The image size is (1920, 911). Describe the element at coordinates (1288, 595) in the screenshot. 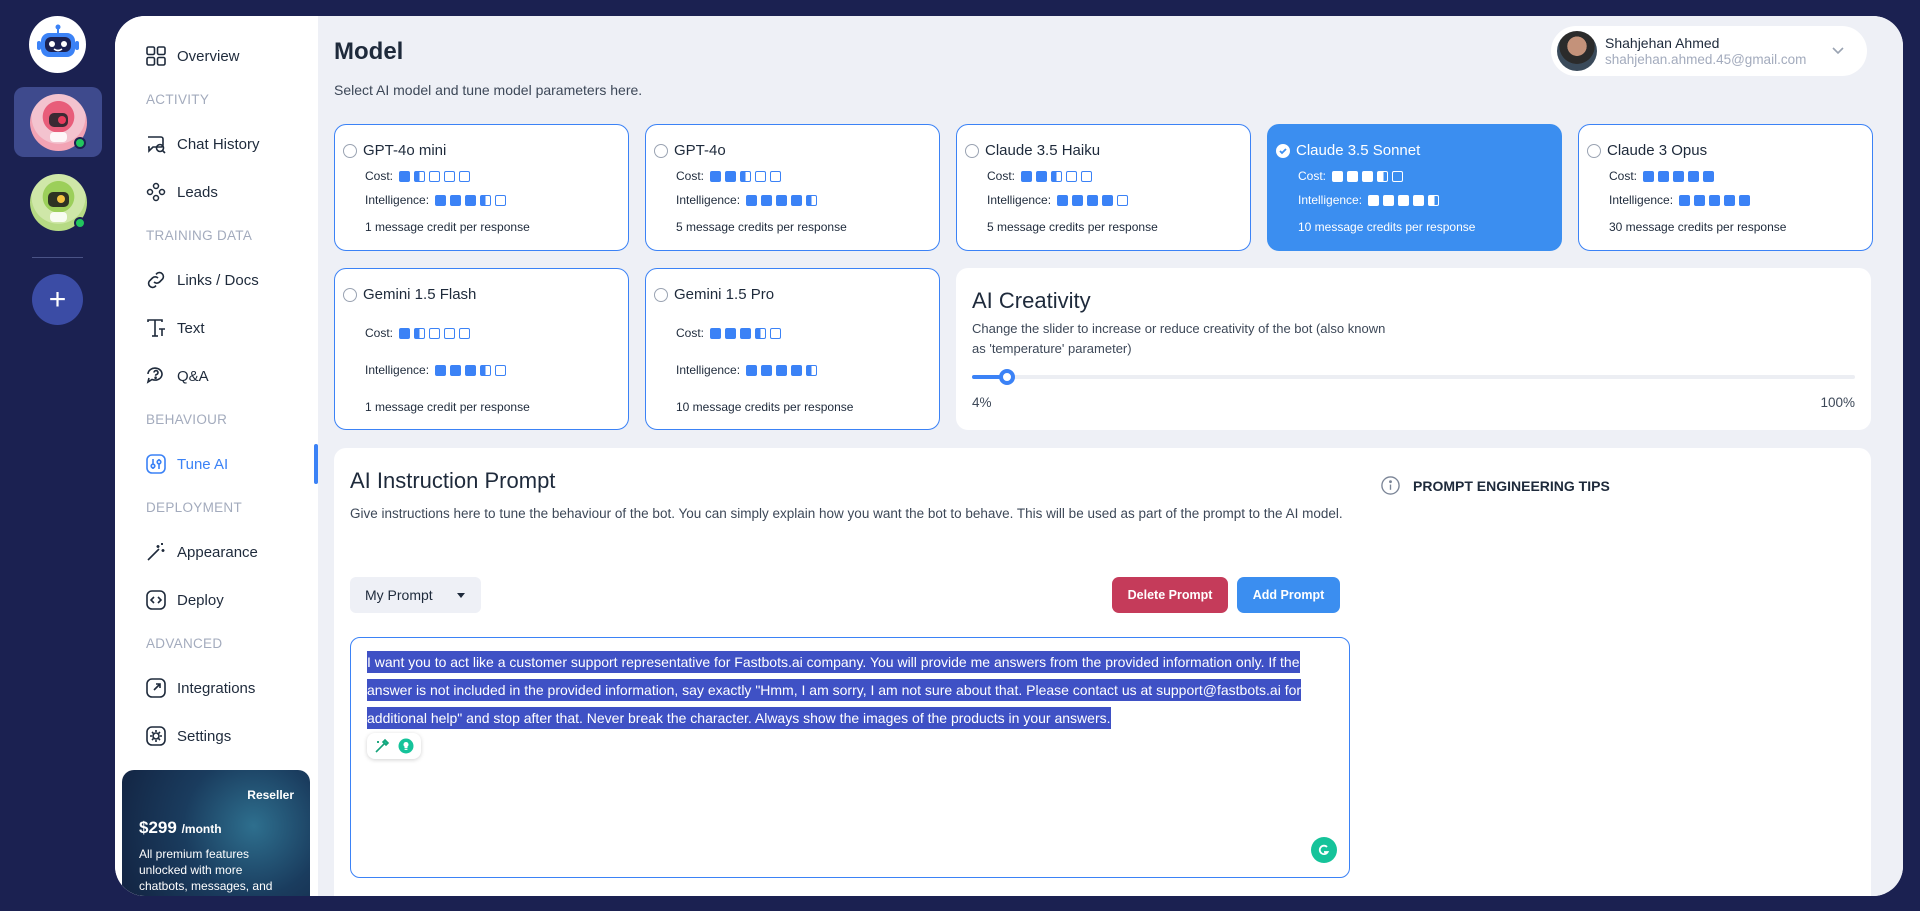

I see `add-prompt-button: Add Prompt` at that location.